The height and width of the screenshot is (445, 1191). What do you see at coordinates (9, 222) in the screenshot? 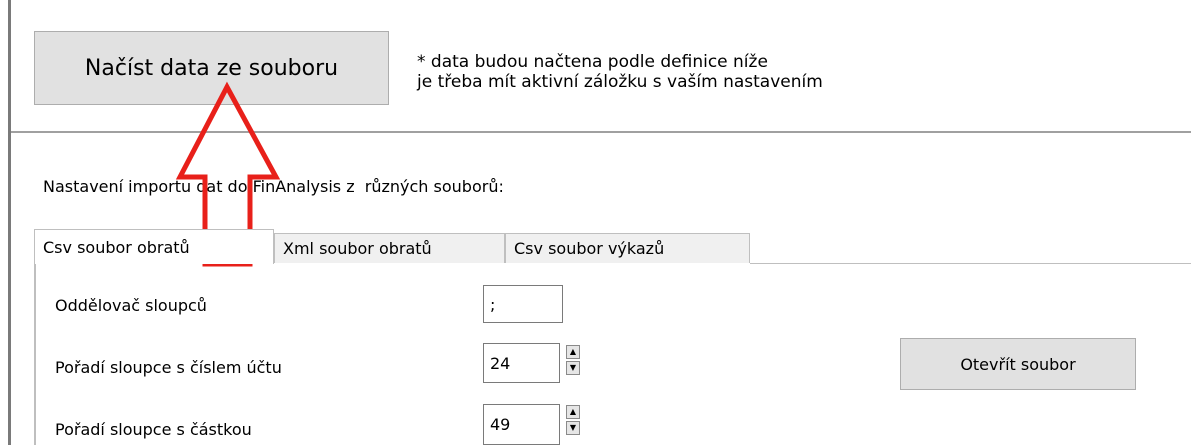
I see `left-border` at bounding box center [9, 222].